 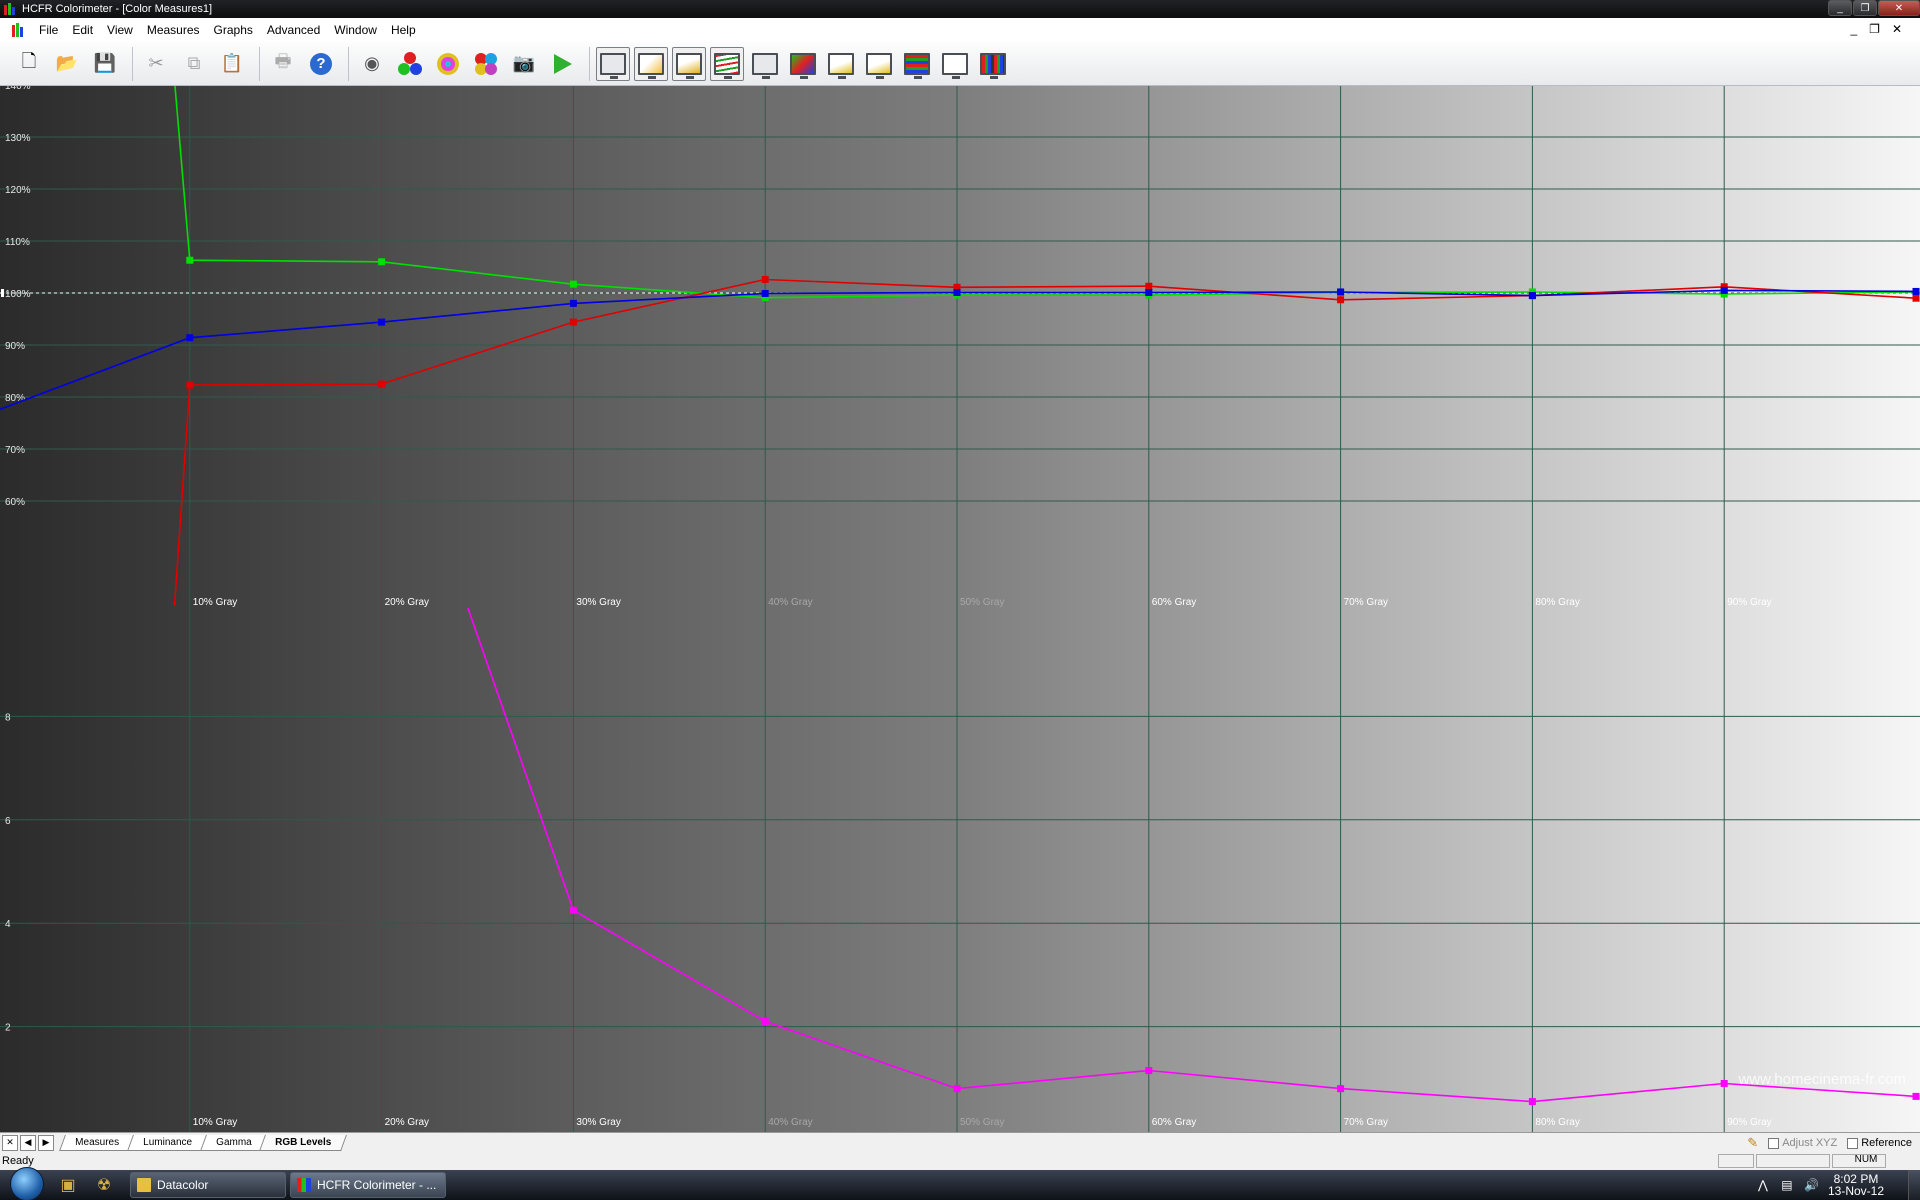 What do you see at coordinates (524, 64) in the screenshot?
I see `camera-icon: 📷` at bounding box center [524, 64].